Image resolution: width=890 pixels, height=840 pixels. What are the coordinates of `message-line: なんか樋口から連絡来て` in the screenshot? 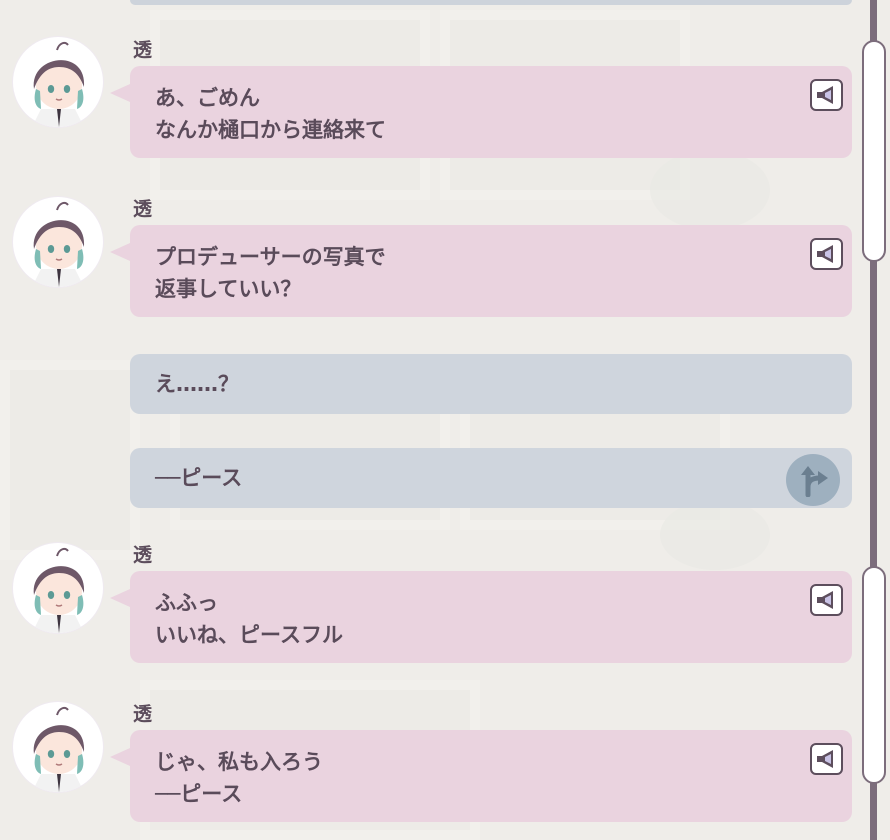 It's located at (270, 130).